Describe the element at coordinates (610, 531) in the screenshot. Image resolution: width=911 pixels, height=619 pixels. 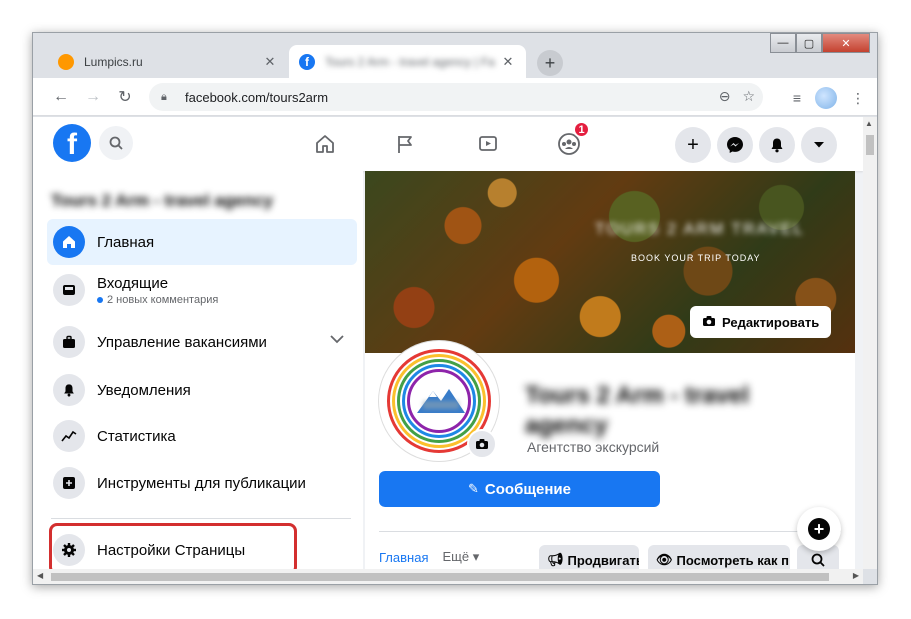
I see `profile-divider` at that location.